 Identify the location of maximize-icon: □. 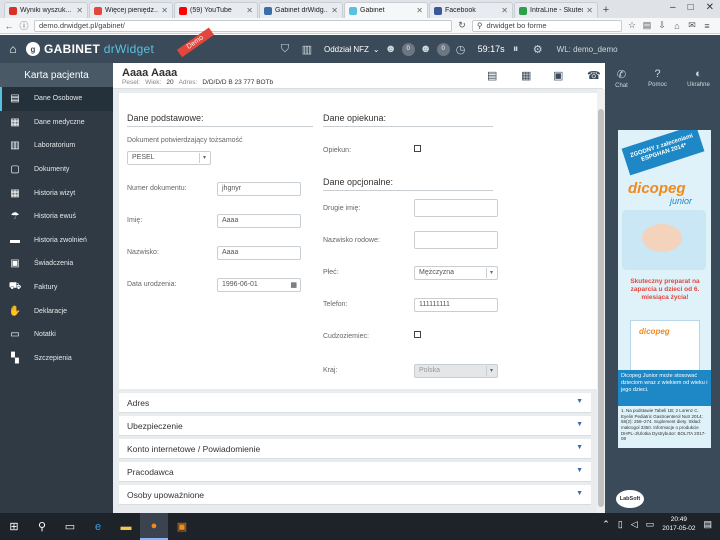
(691, 7).